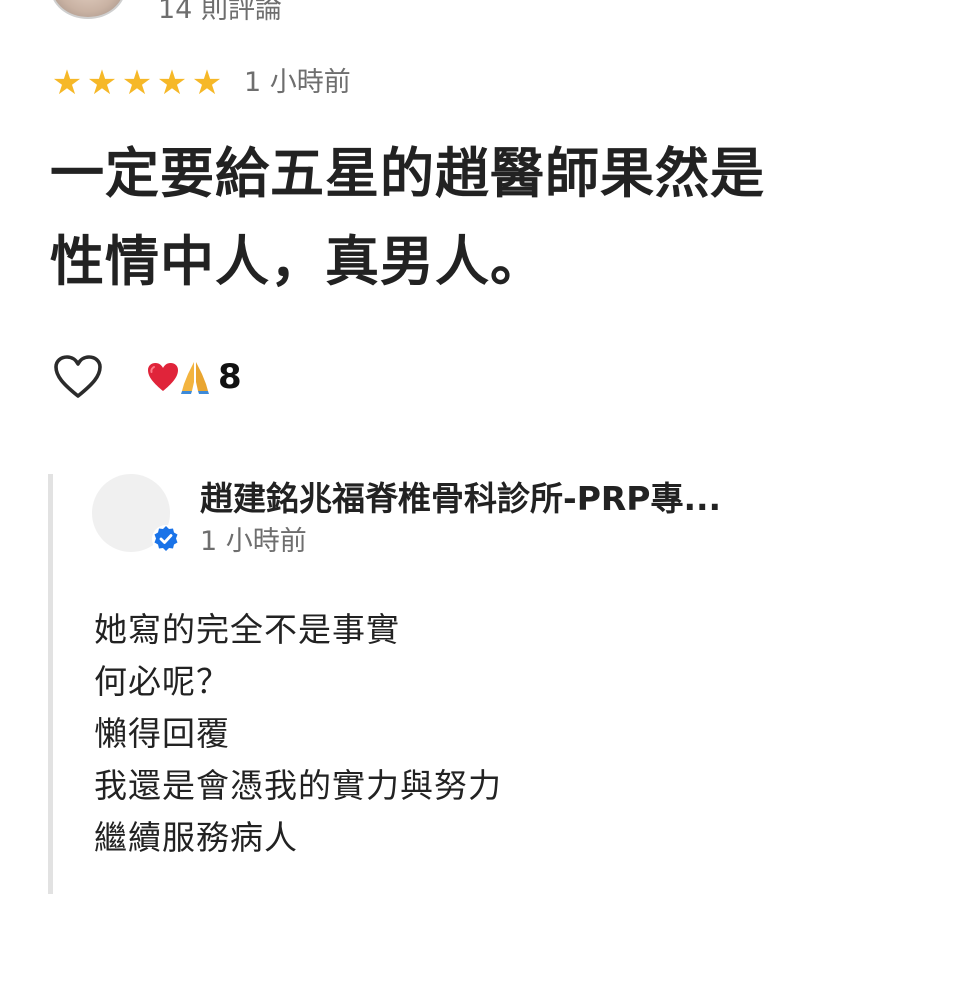  Describe the element at coordinates (230, 377) in the screenshot. I see `reaction-count: 8` at that location.